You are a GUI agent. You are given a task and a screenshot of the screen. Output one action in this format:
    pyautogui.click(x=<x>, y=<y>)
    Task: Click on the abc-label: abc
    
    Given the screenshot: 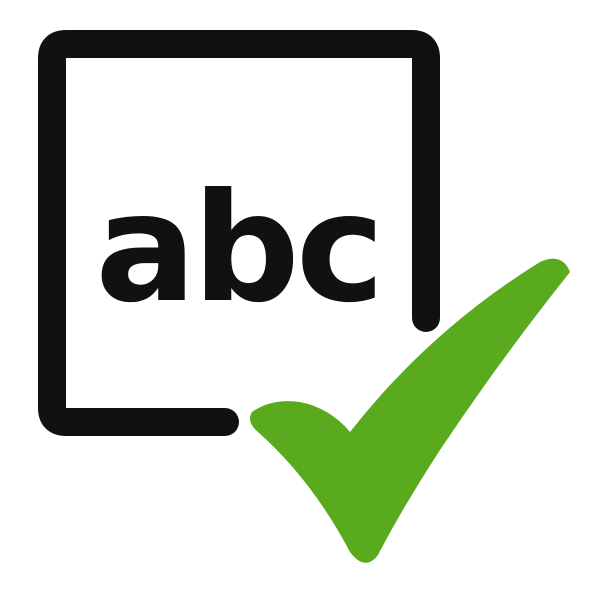 What is the action you would take?
    pyautogui.click(x=238, y=249)
    